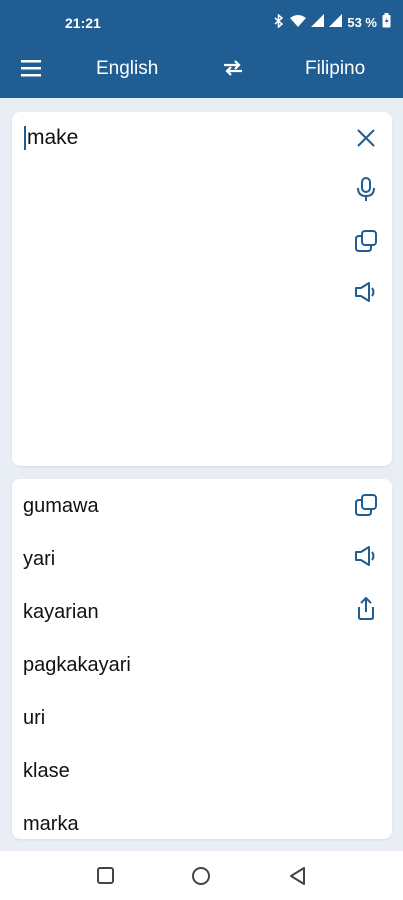  I want to click on source-language-button: English, so click(127, 69).